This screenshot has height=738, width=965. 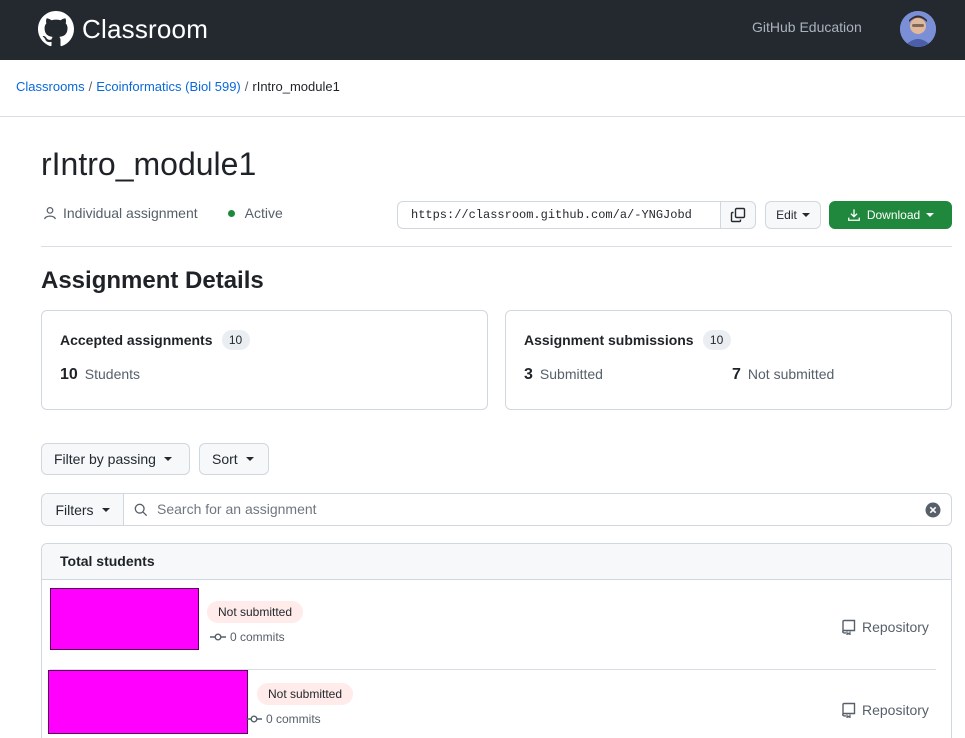 What do you see at coordinates (225, 459) in the screenshot?
I see `sort-label: Sort` at bounding box center [225, 459].